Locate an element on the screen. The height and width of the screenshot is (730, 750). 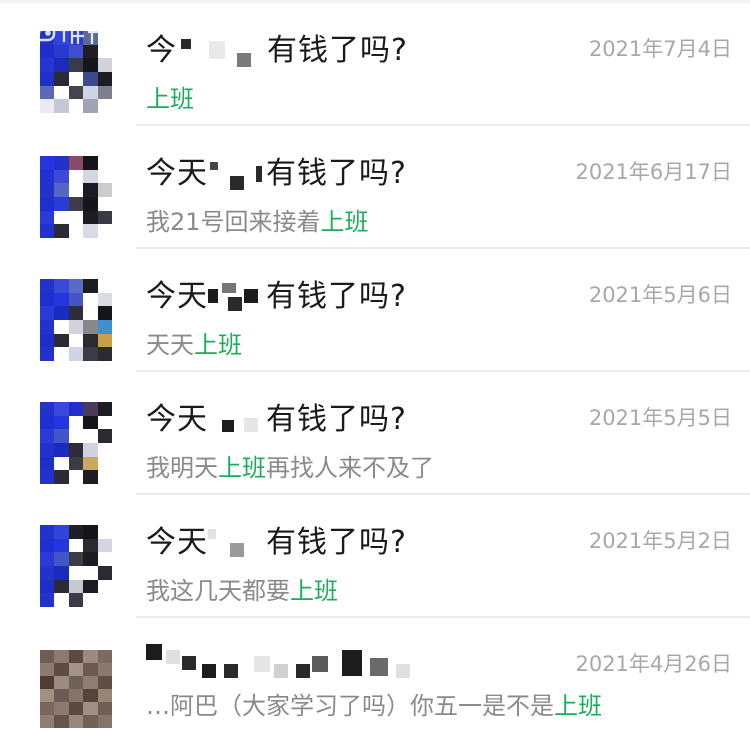
preview-text: 我这几天都要 is located at coordinates (218, 591).